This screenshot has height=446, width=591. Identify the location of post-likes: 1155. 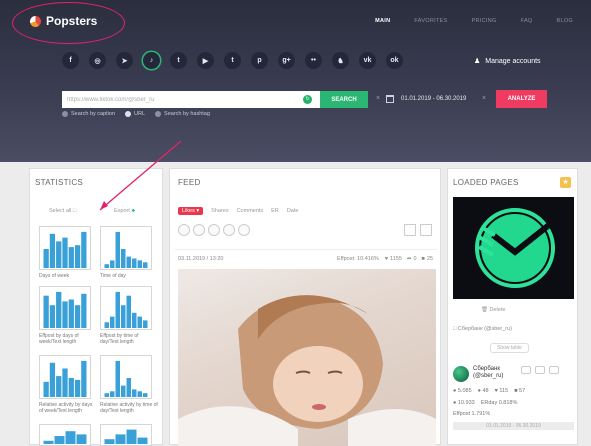
(396, 258).